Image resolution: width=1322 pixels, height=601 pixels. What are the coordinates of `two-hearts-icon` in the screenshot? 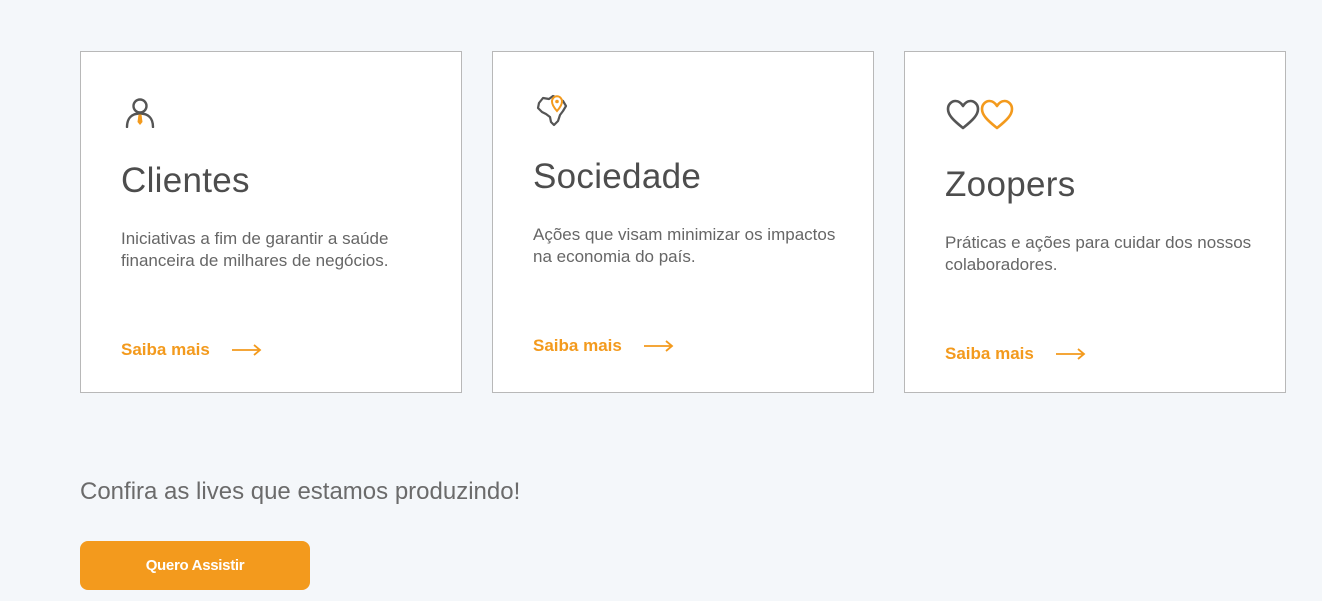 It's located at (980, 114).